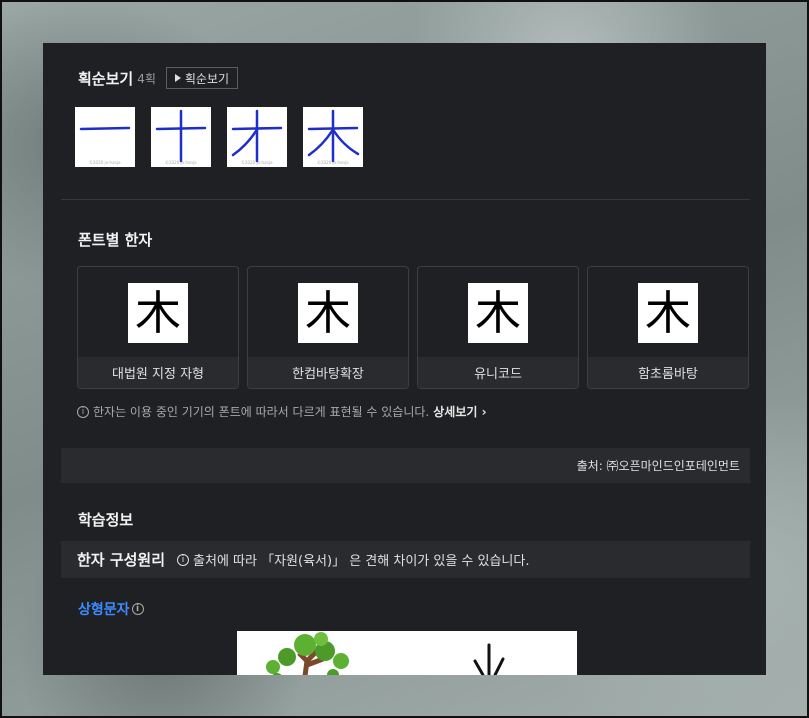 The width and height of the screenshot is (809, 718). I want to click on stroke-frame-2: ©2020 jo-hanja, so click(181, 137).